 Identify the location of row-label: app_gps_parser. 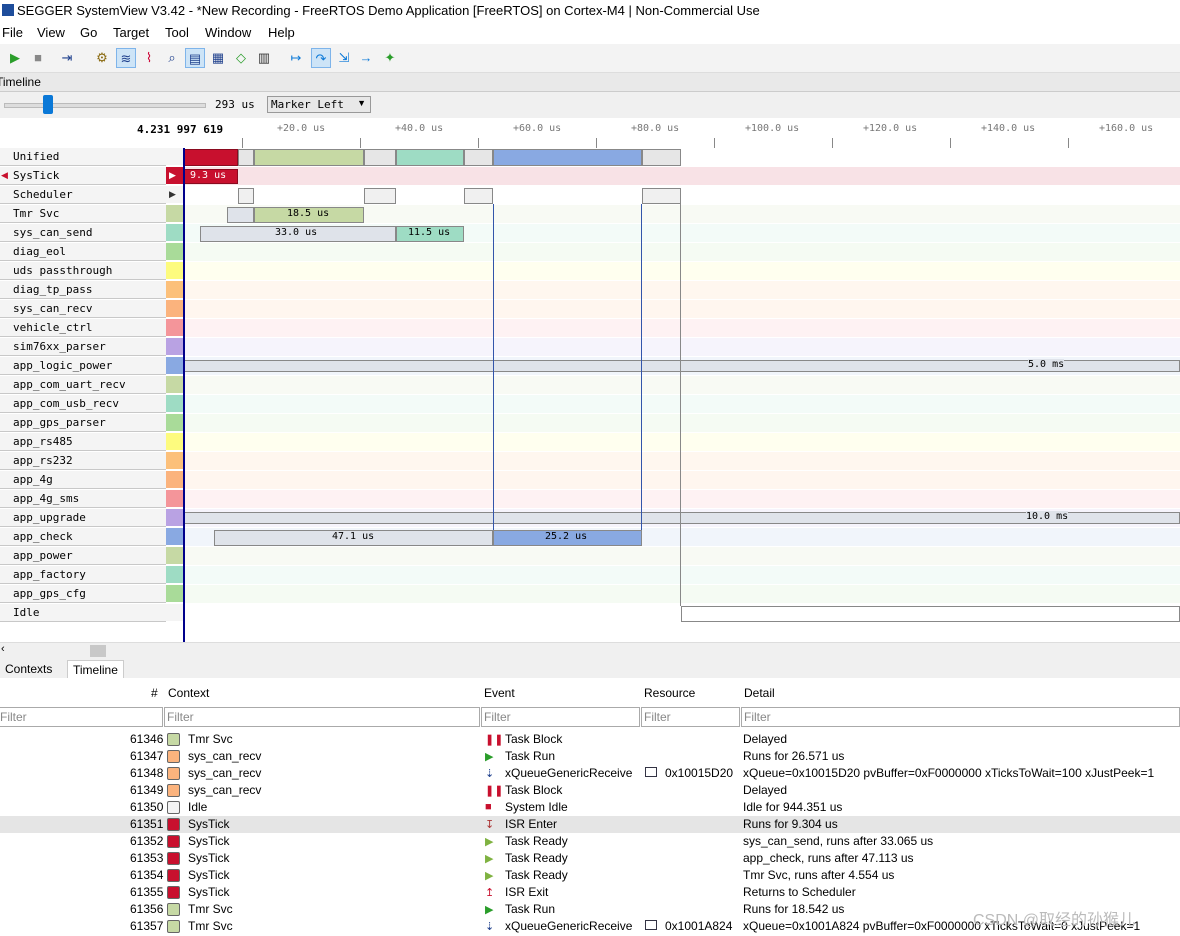
(83, 423).